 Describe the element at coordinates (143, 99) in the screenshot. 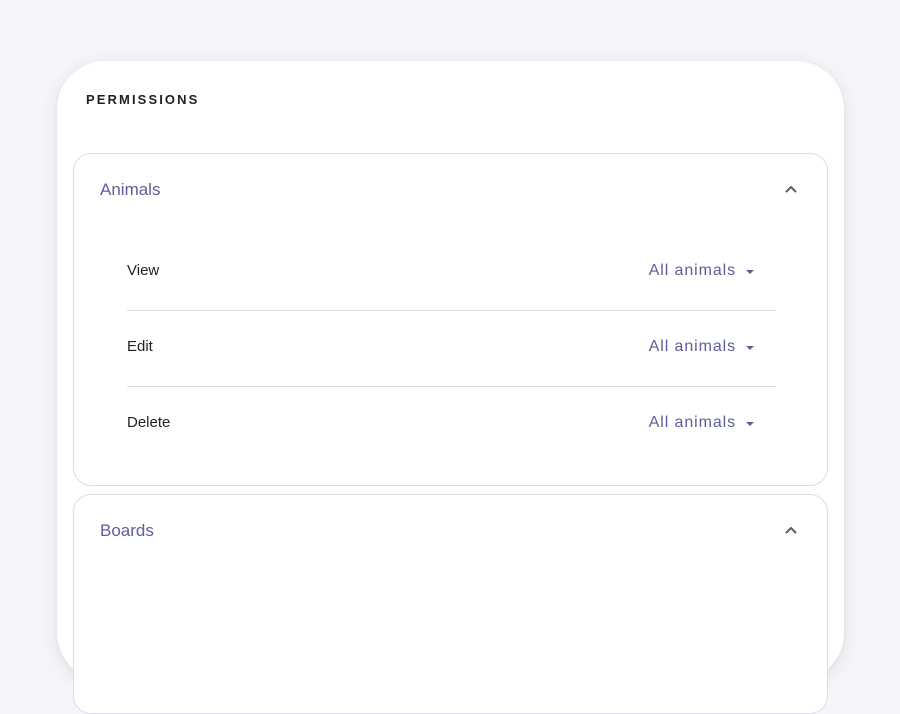

I see `card-title: PERMISSIONS` at that location.